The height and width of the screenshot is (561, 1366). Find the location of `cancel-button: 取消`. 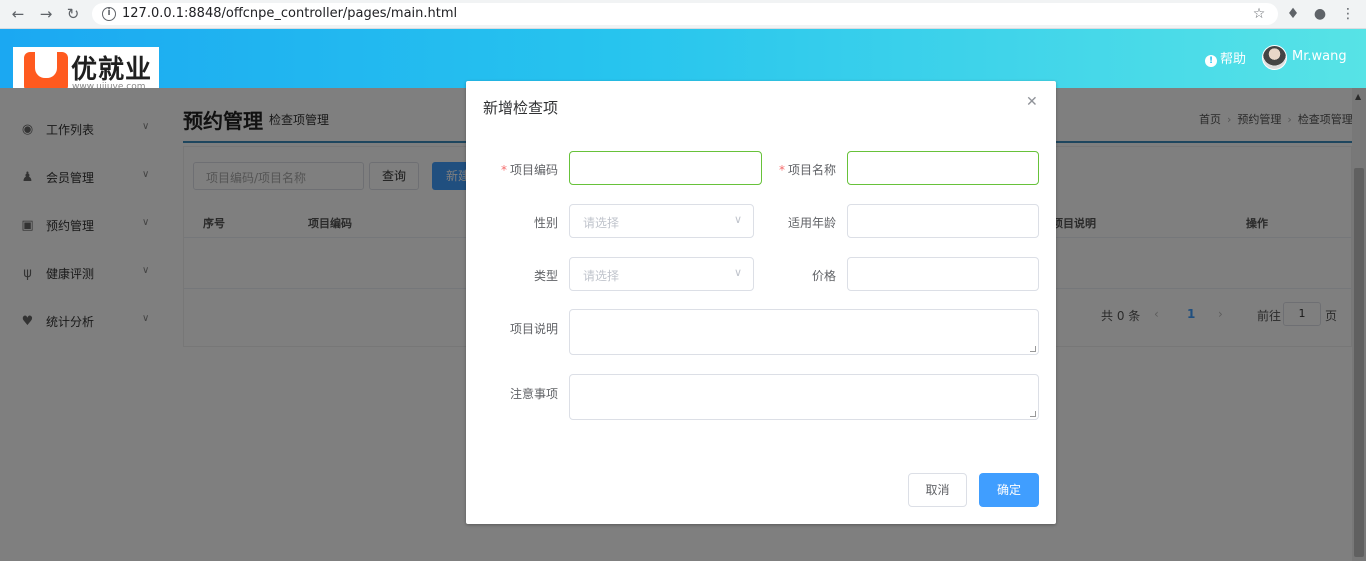

cancel-button: 取消 is located at coordinates (937, 490).